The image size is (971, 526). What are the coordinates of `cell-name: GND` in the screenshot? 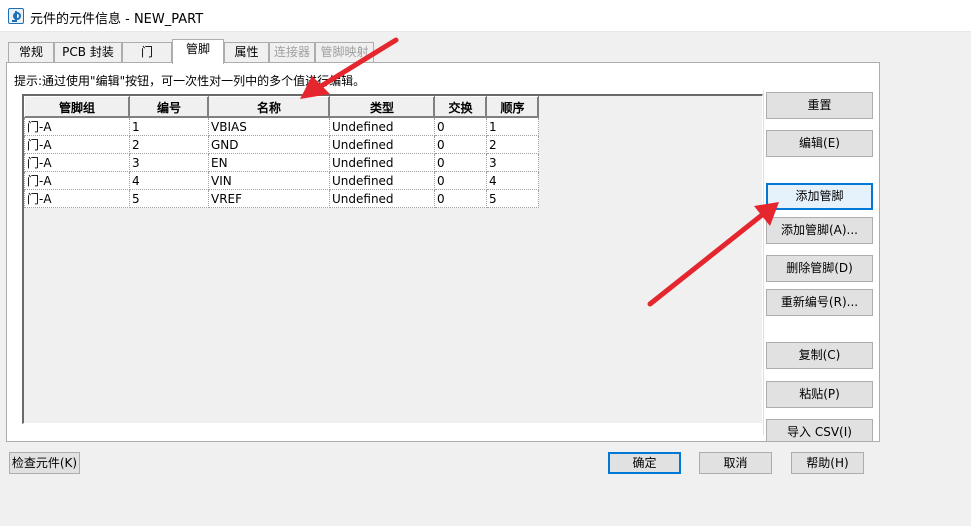 It's located at (269, 144).